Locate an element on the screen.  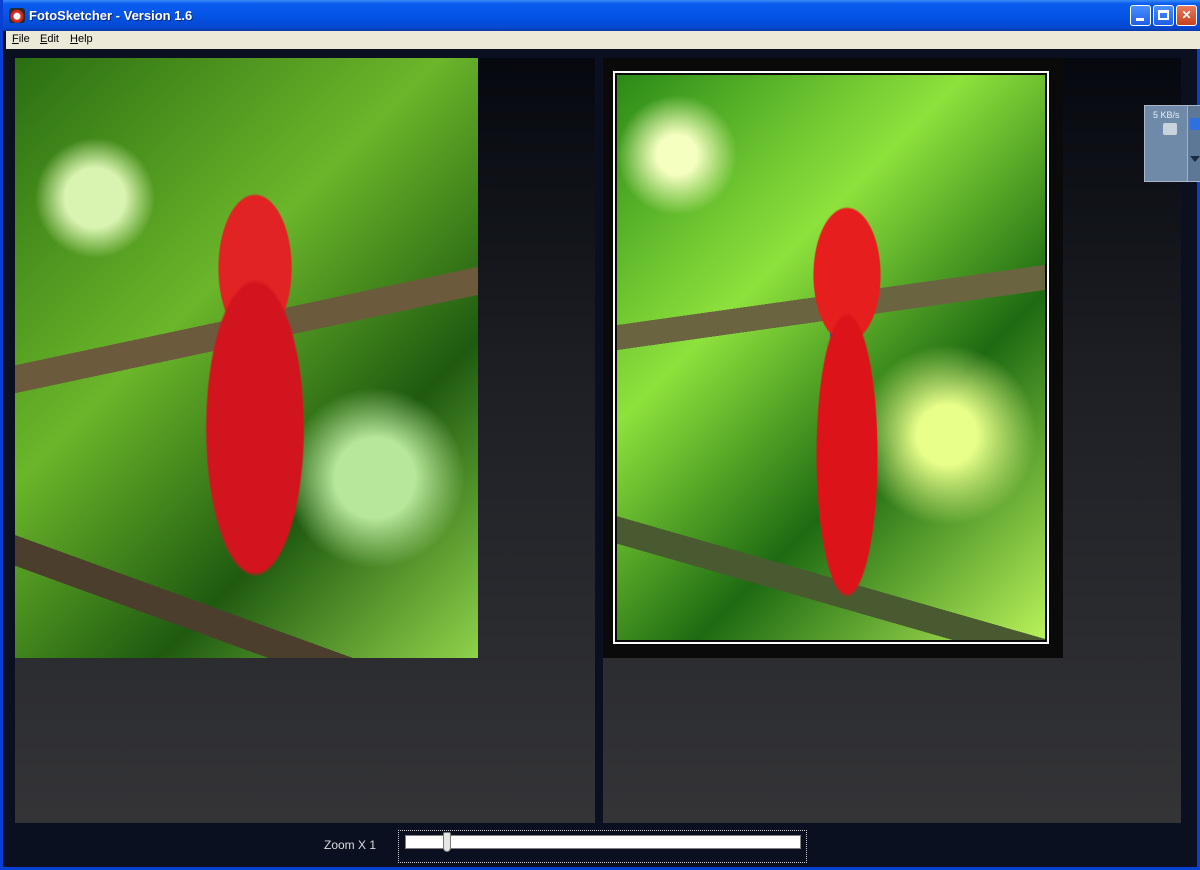
menu-edit: Edit is located at coordinates (49, 39).